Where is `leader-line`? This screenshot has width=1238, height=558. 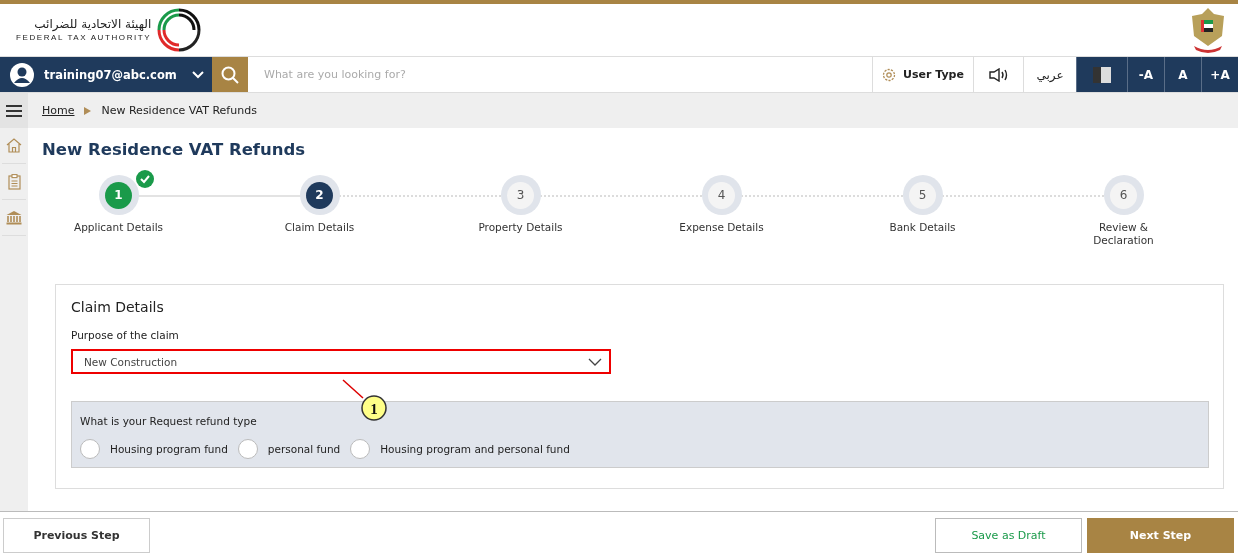 leader-line is located at coordinates (353, 389).